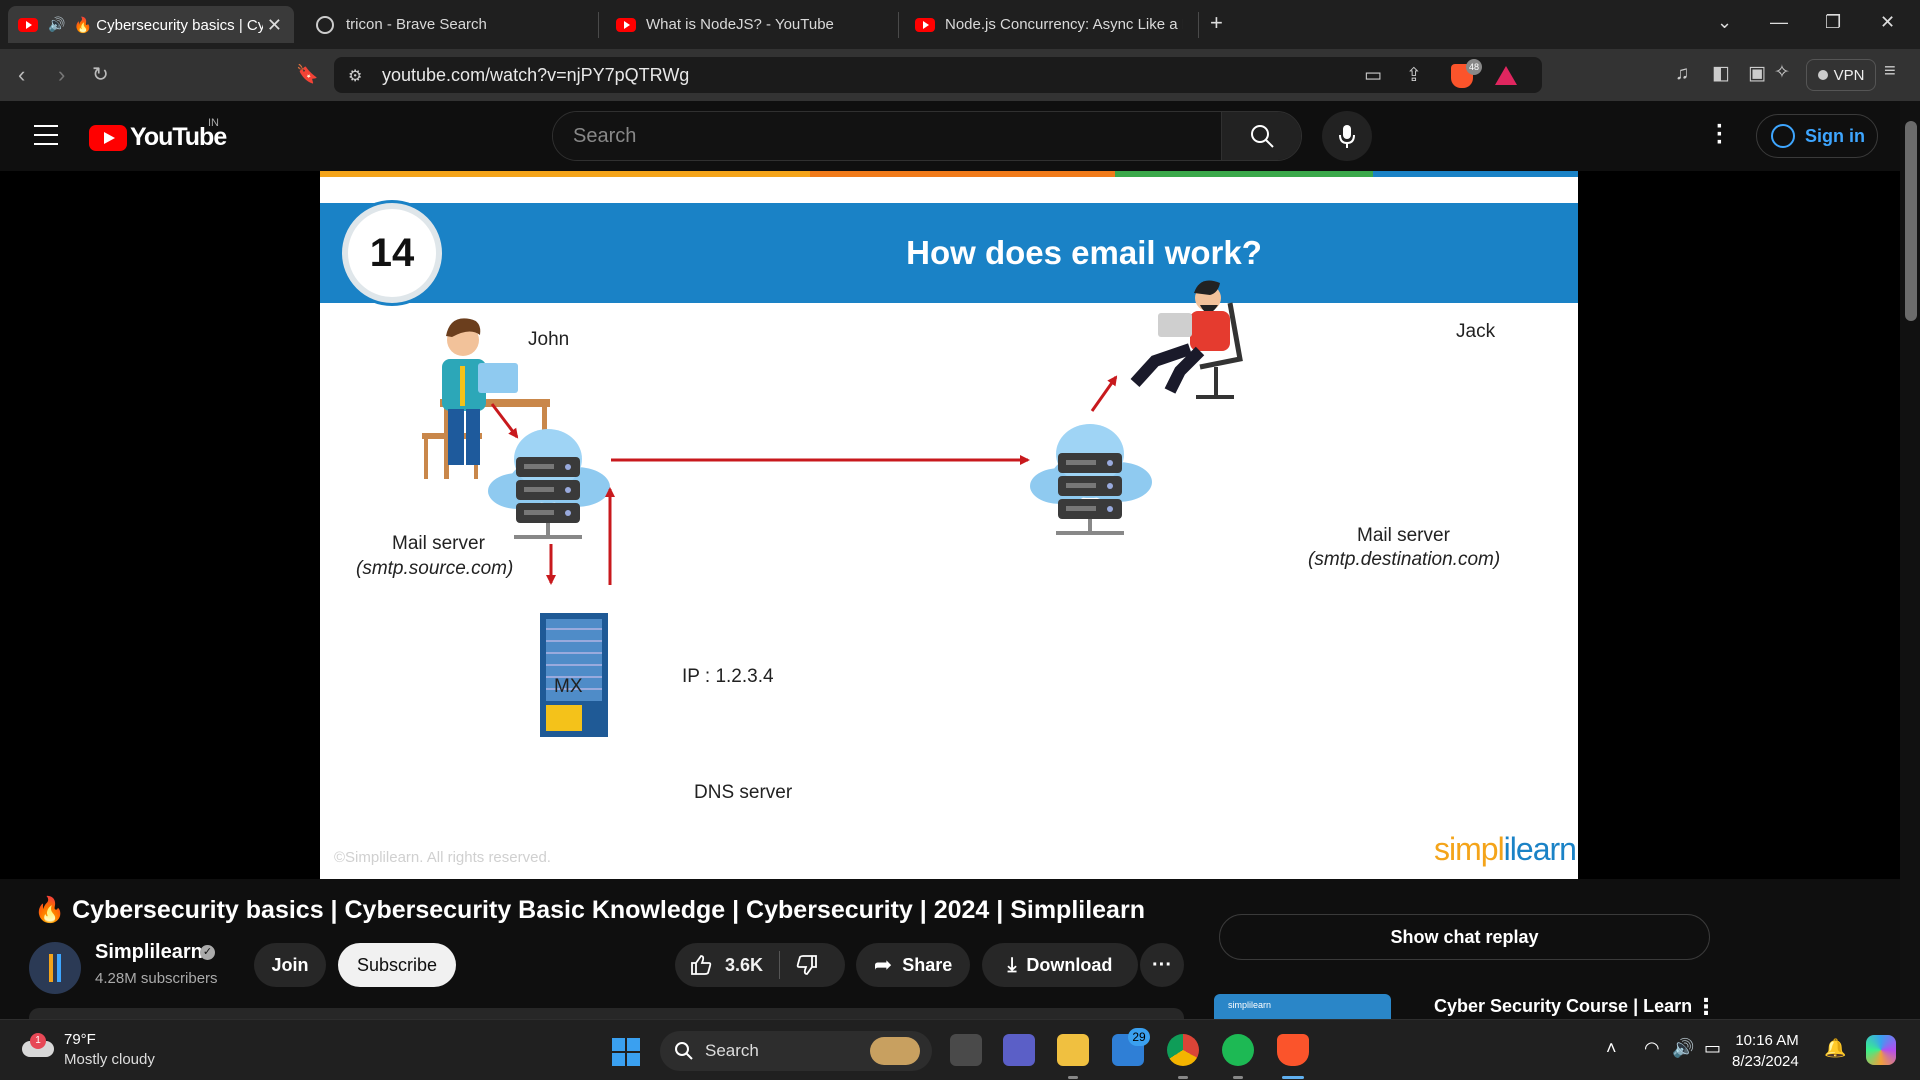  I want to click on spotify-icon, so click(1238, 1050).